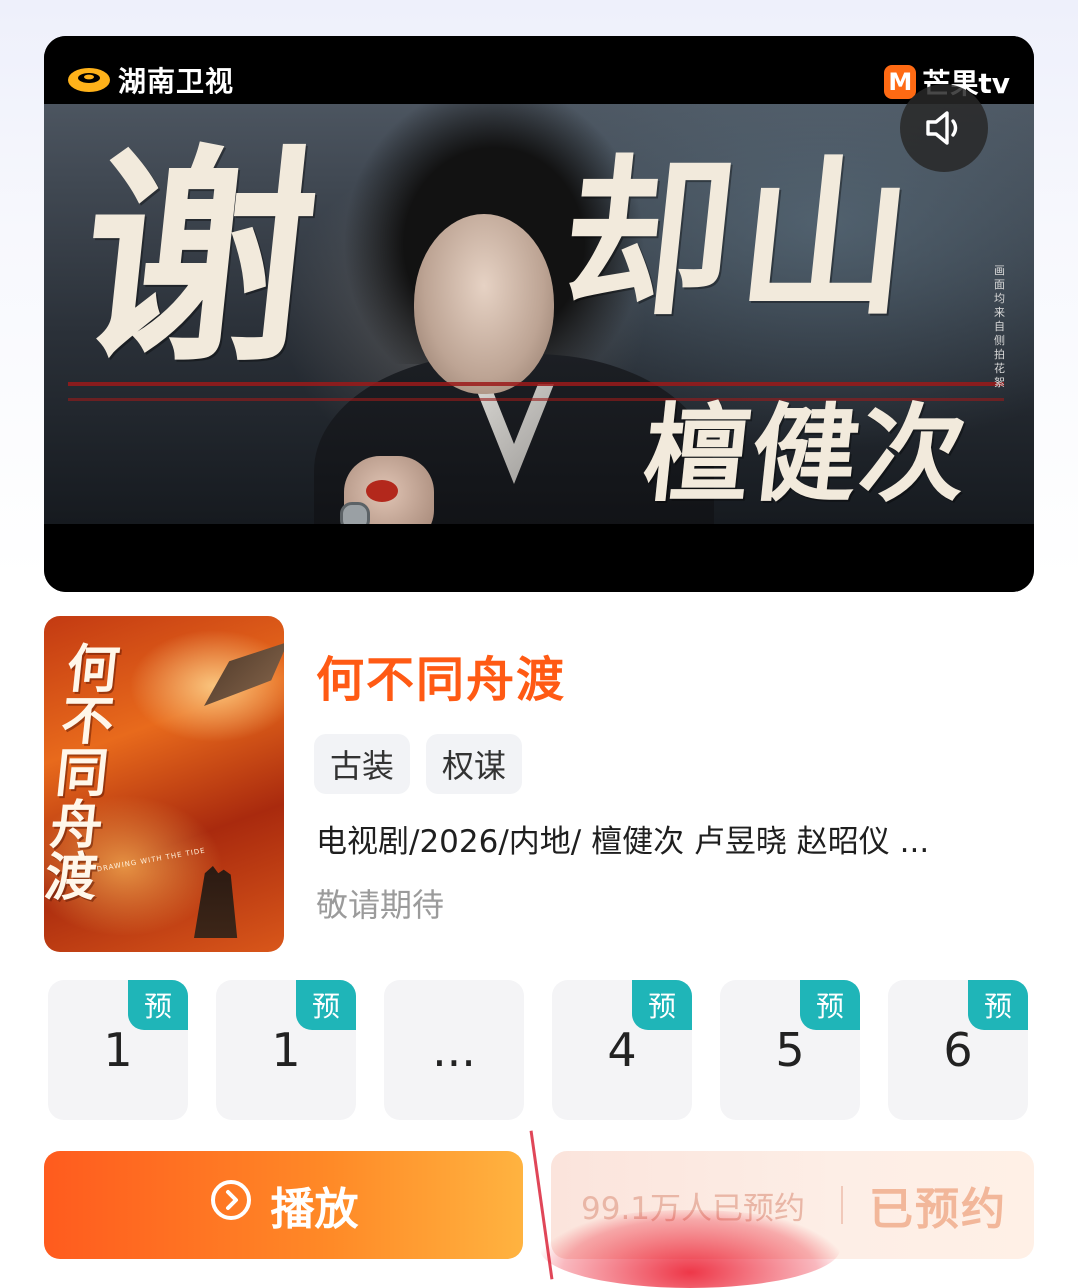 The image size is (1078, 1288). I want to click on video-silver-ring, so click(355, 513).